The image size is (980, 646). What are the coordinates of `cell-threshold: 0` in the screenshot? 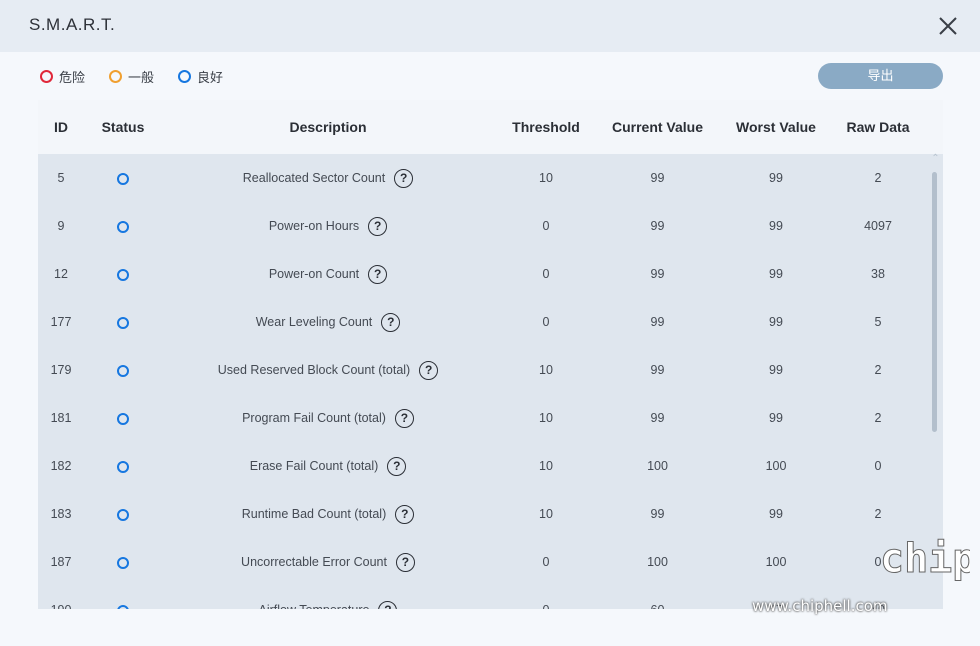 It's located at (546, 322).